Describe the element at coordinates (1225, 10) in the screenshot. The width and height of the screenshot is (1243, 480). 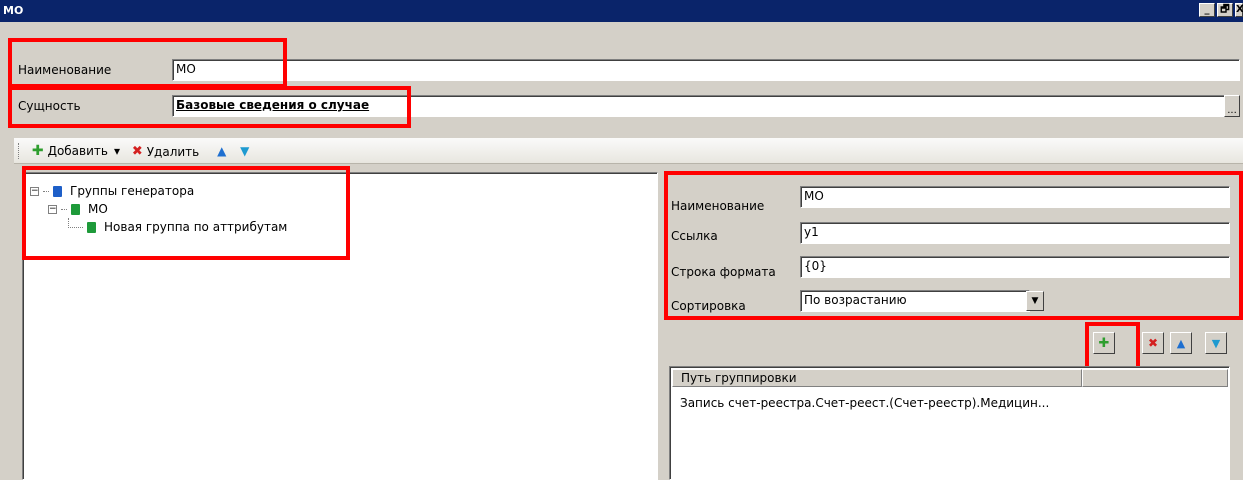
I see `restore-button: 🗗` at that location.